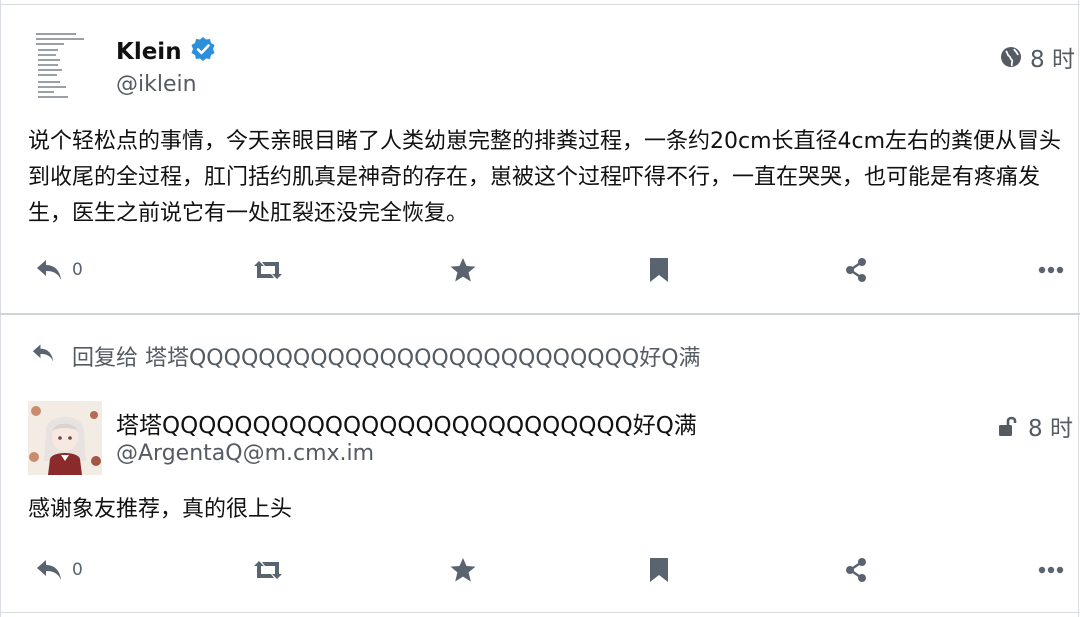 Image resolution: width=1080 pixels, height=617 pixels. What do you see at coordinates (1011, 57) in the screenshot?
I see `globe-icon` at bounding box center [1011, 57].